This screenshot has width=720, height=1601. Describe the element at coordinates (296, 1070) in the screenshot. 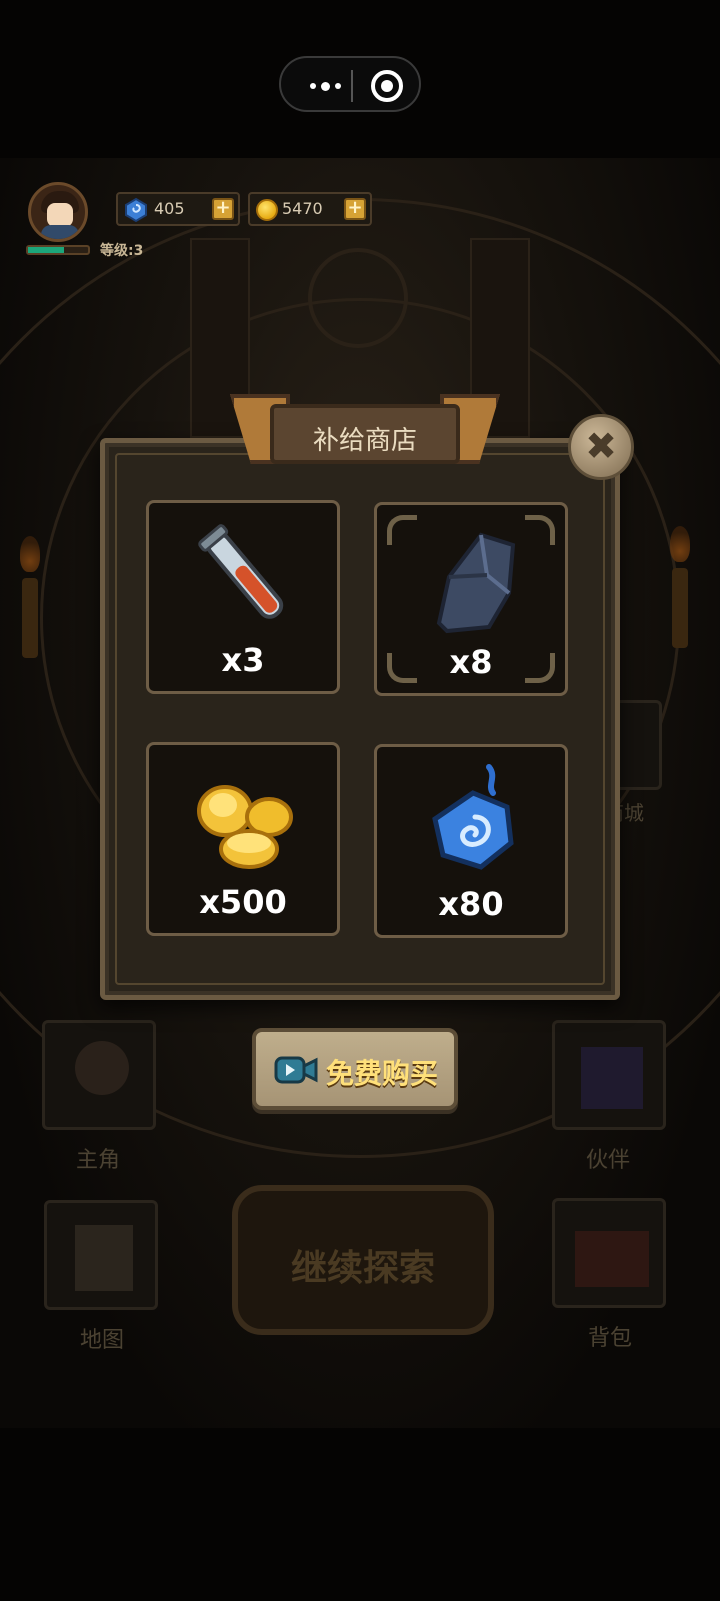

I see `video-camera-icon` at that location.